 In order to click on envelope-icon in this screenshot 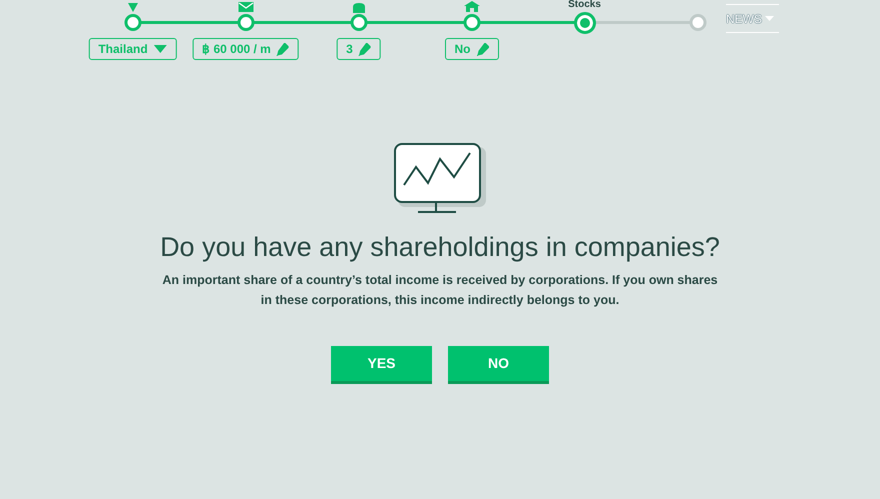, I will do `click(246, 6)`.